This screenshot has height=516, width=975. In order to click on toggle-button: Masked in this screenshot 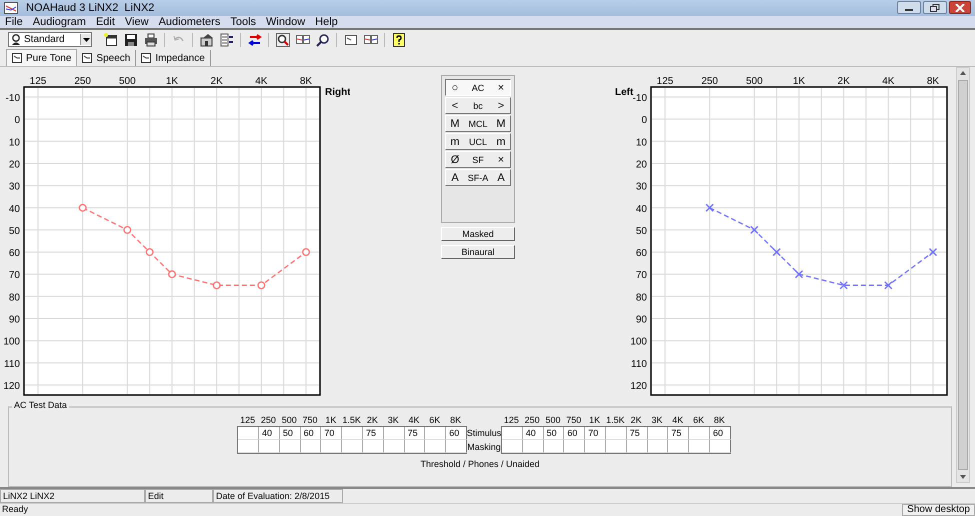, I will do `click(478, 234)`.